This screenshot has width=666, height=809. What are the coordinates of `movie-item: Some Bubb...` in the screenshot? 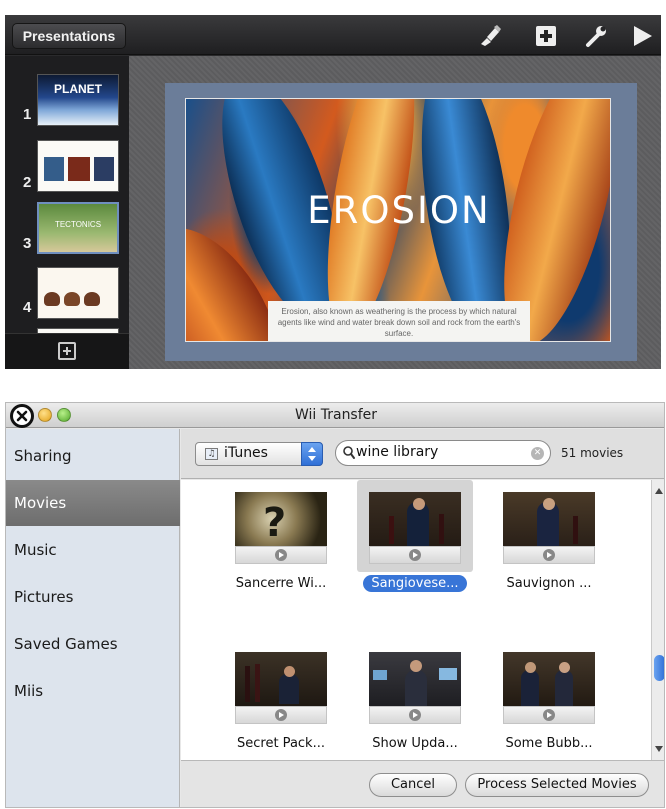 It's located at (546, 710).